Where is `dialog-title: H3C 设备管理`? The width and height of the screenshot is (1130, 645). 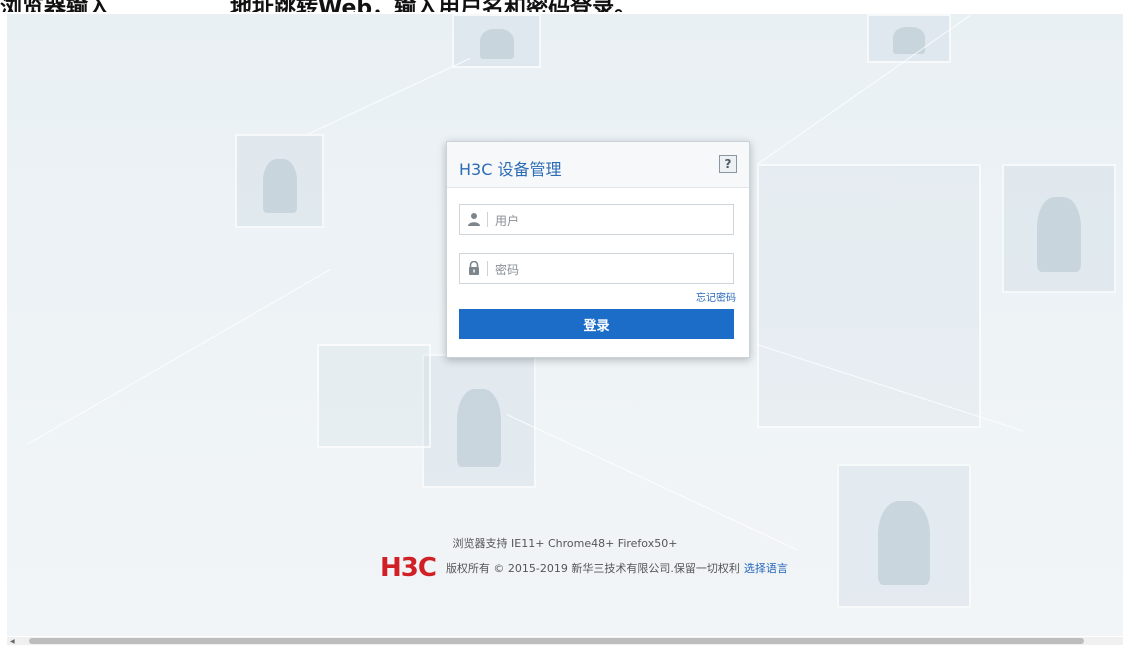
dialog-title: H3C 设备管理 is located at coordinates (510, 169).